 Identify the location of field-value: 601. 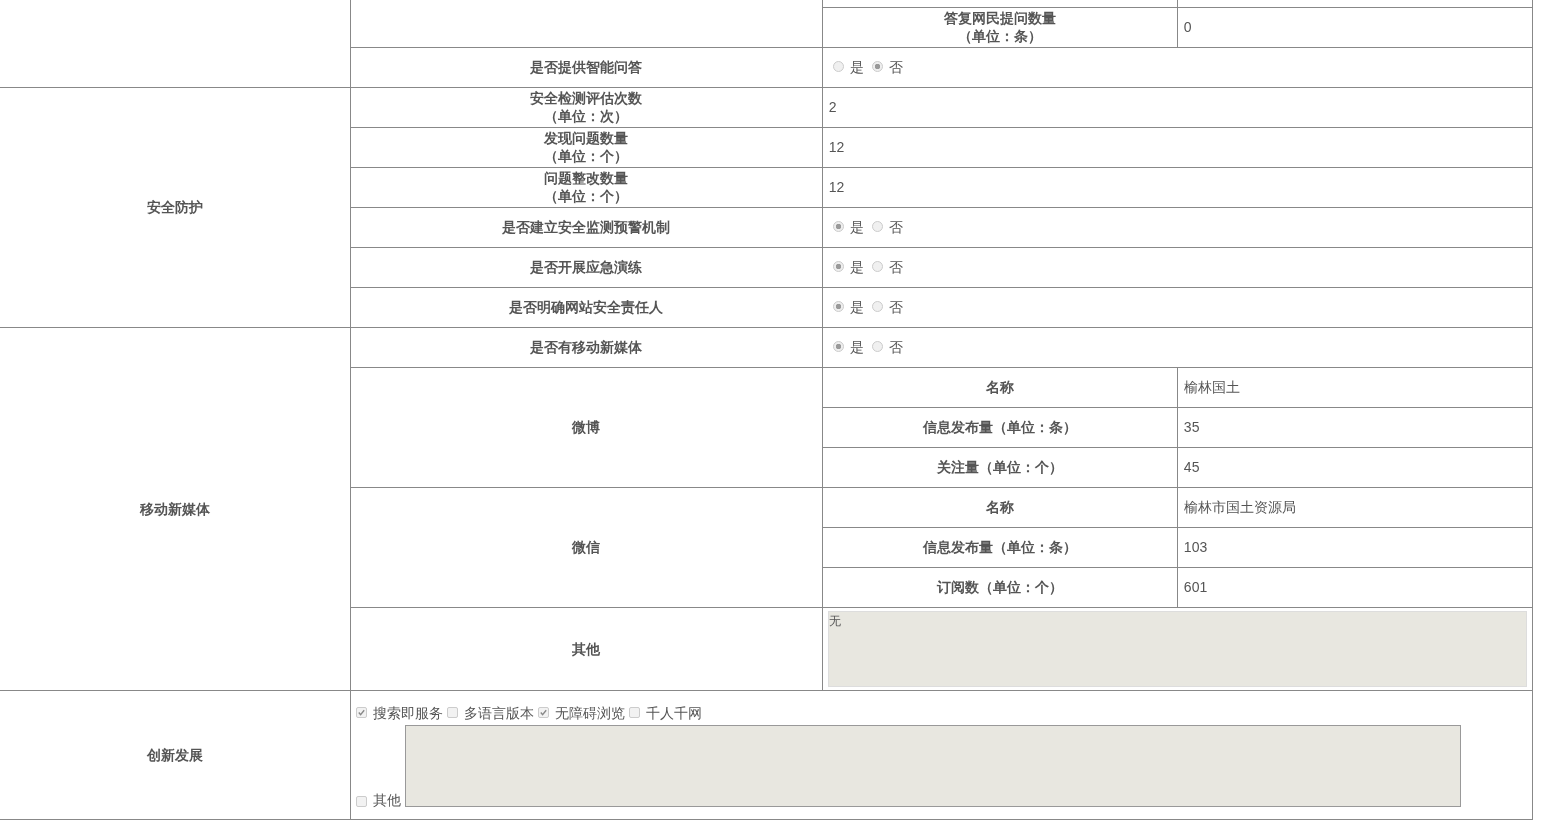
(1195, 587).